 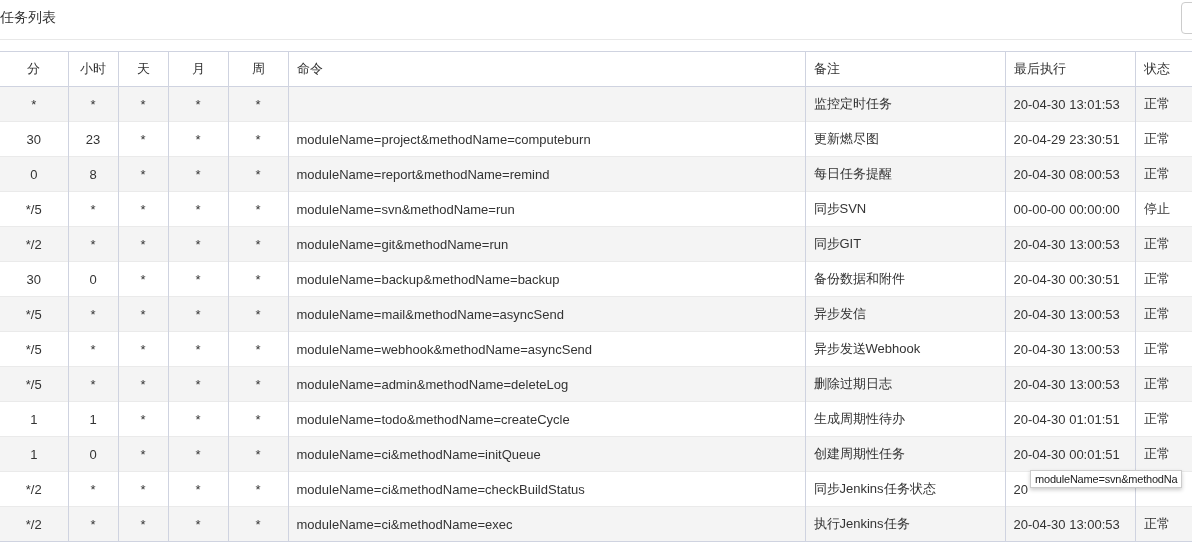 What do you see at coordinates (1106, 479) in the screenshot?
I see `tooltip: moduleName=svn&methodNa` at bounding box center [1106, 479].